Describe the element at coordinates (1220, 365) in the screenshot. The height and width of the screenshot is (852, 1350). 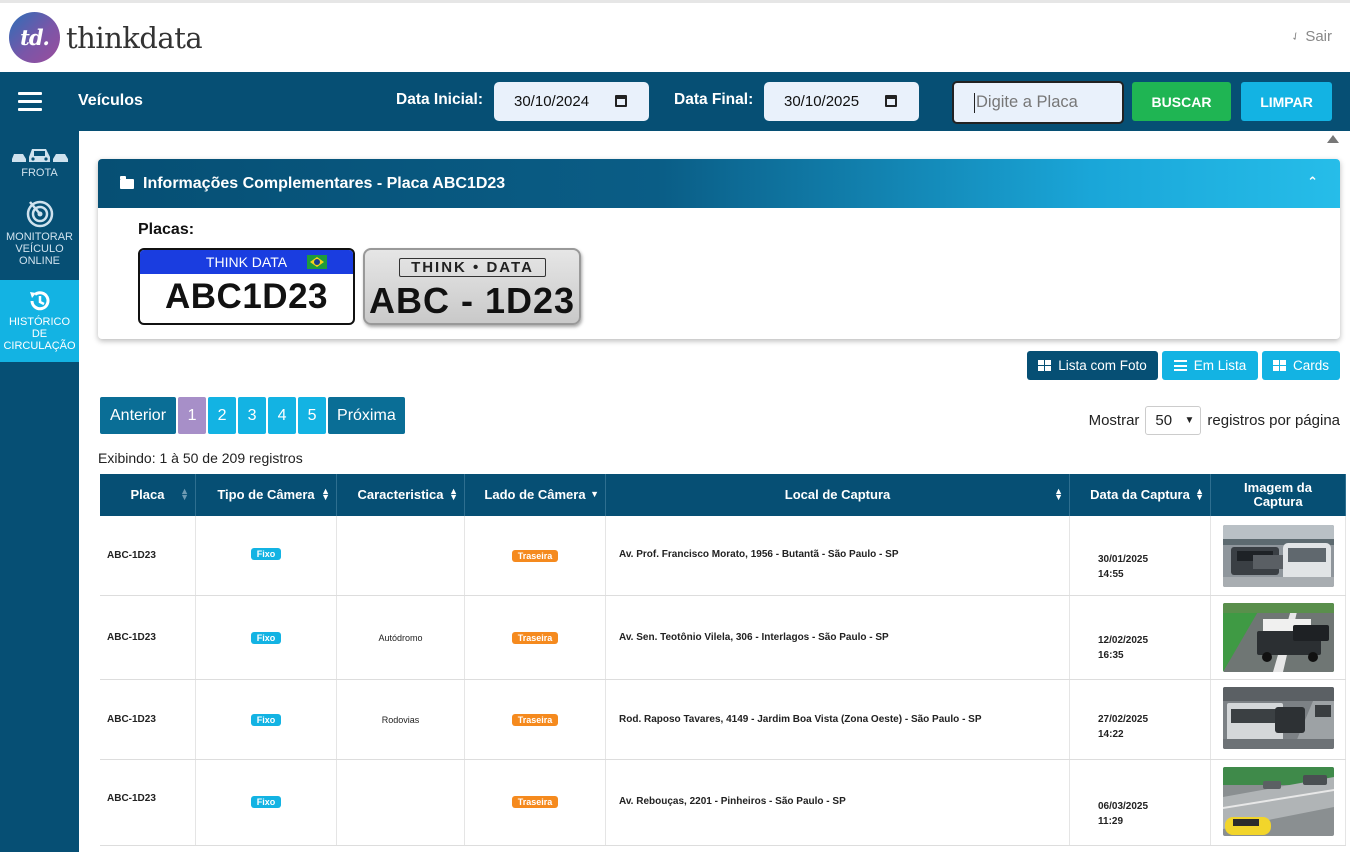
I see `view-list-label: Em Lista` at that location.